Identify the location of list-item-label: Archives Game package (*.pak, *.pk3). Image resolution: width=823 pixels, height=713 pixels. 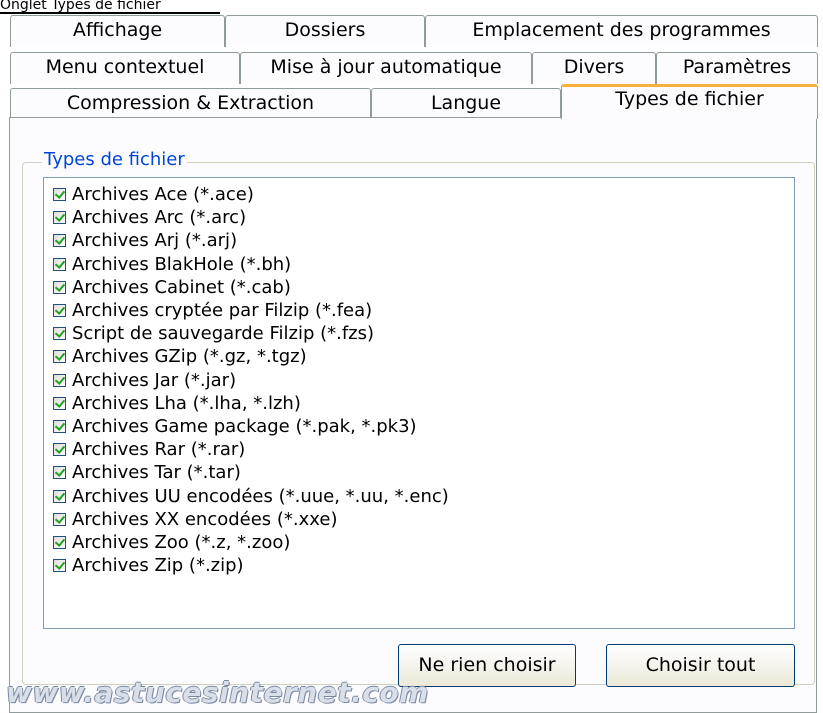
(244, 426).